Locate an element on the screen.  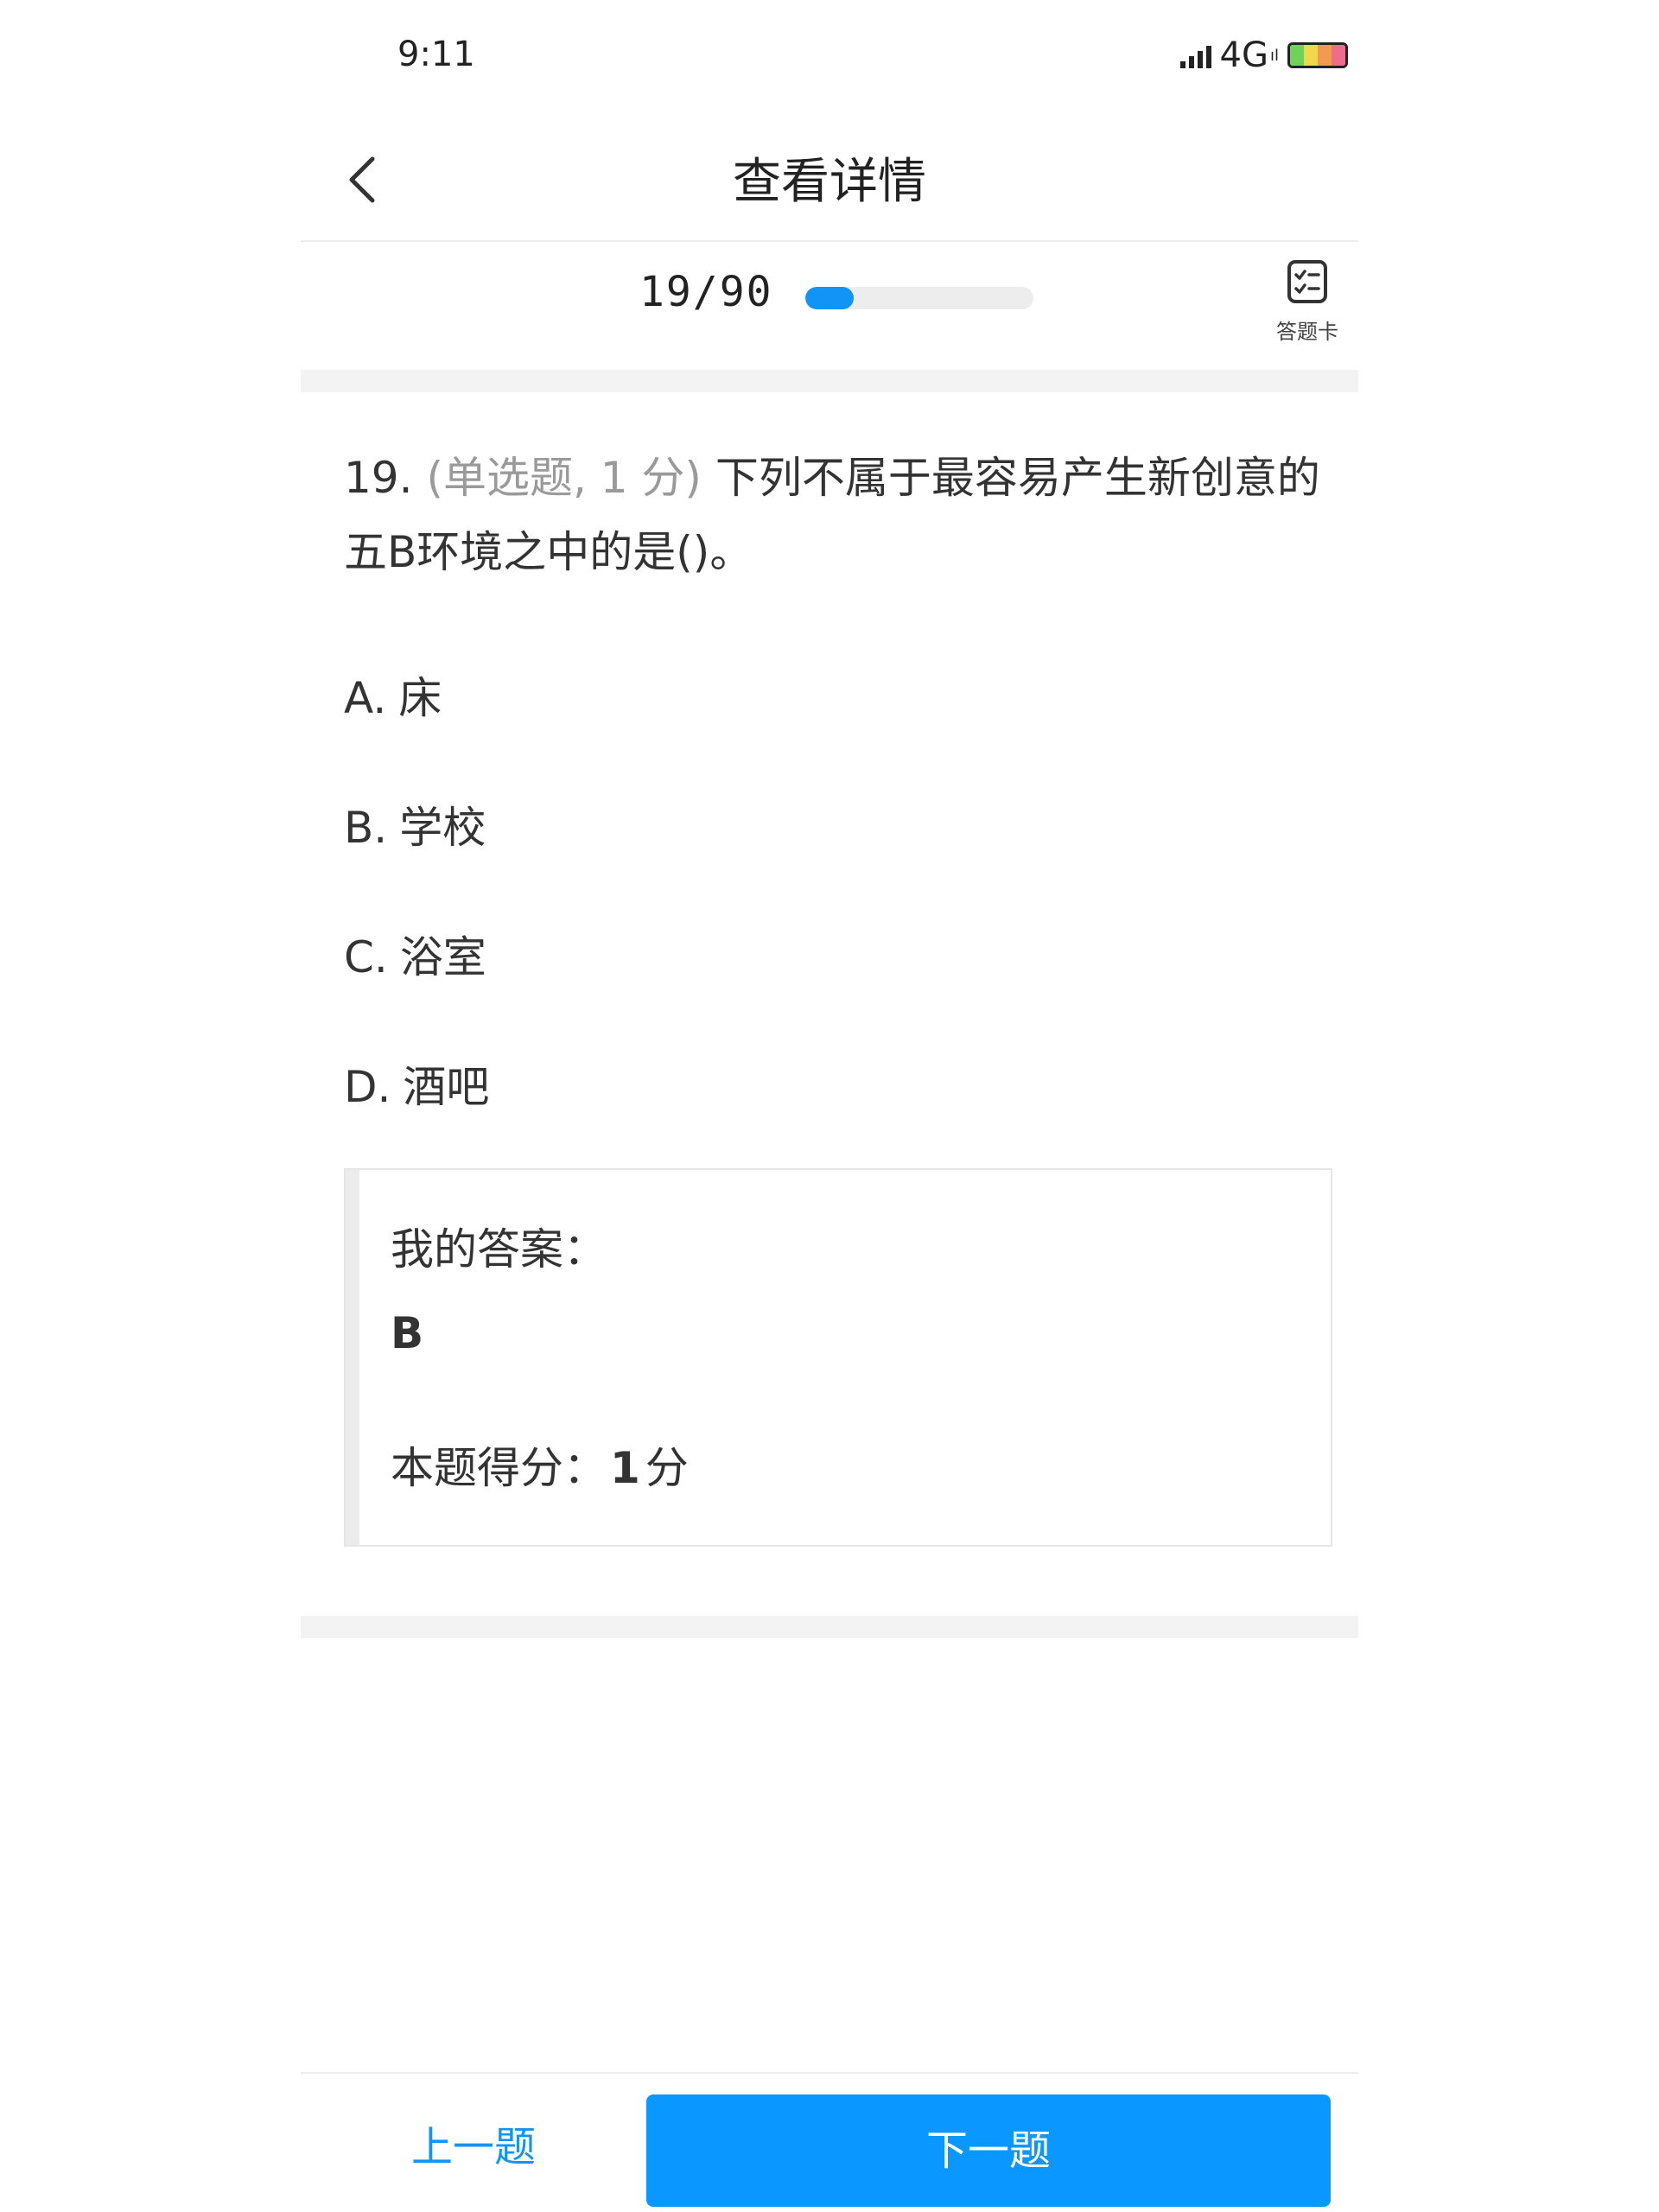
answer-card-button: 答题卡 is located at coordinates (1307, 302).